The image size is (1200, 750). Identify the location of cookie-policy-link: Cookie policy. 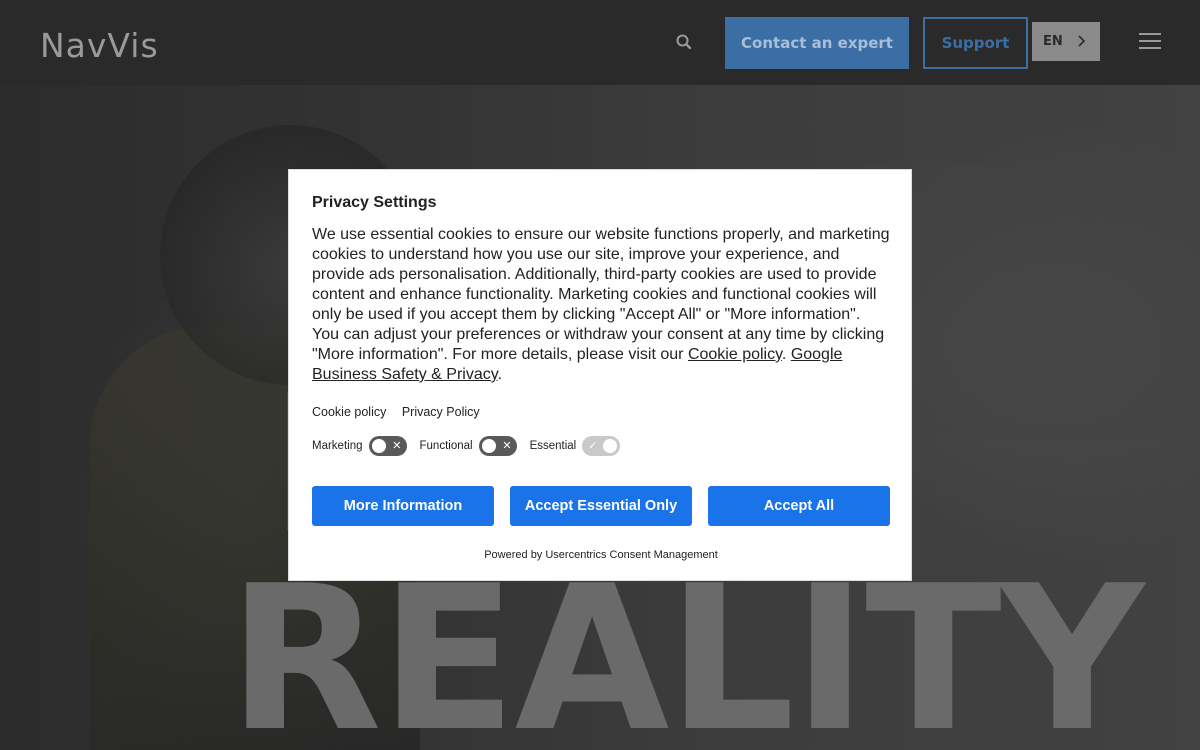
(349, 412).